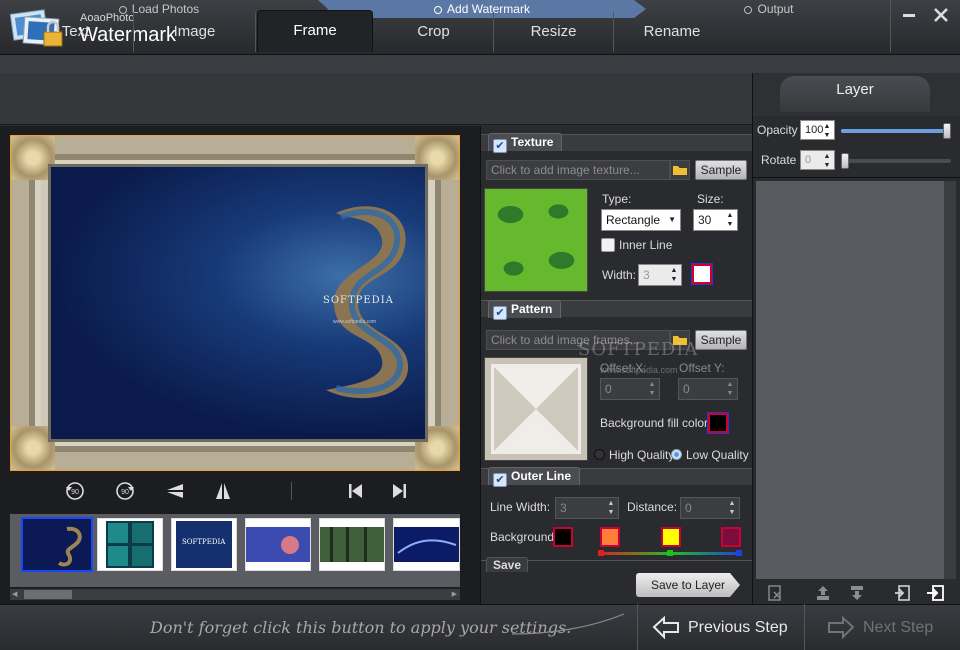  Describe the element at coordinates (76, 32) in the screenshot. I see `tab-text: Text` at that location.